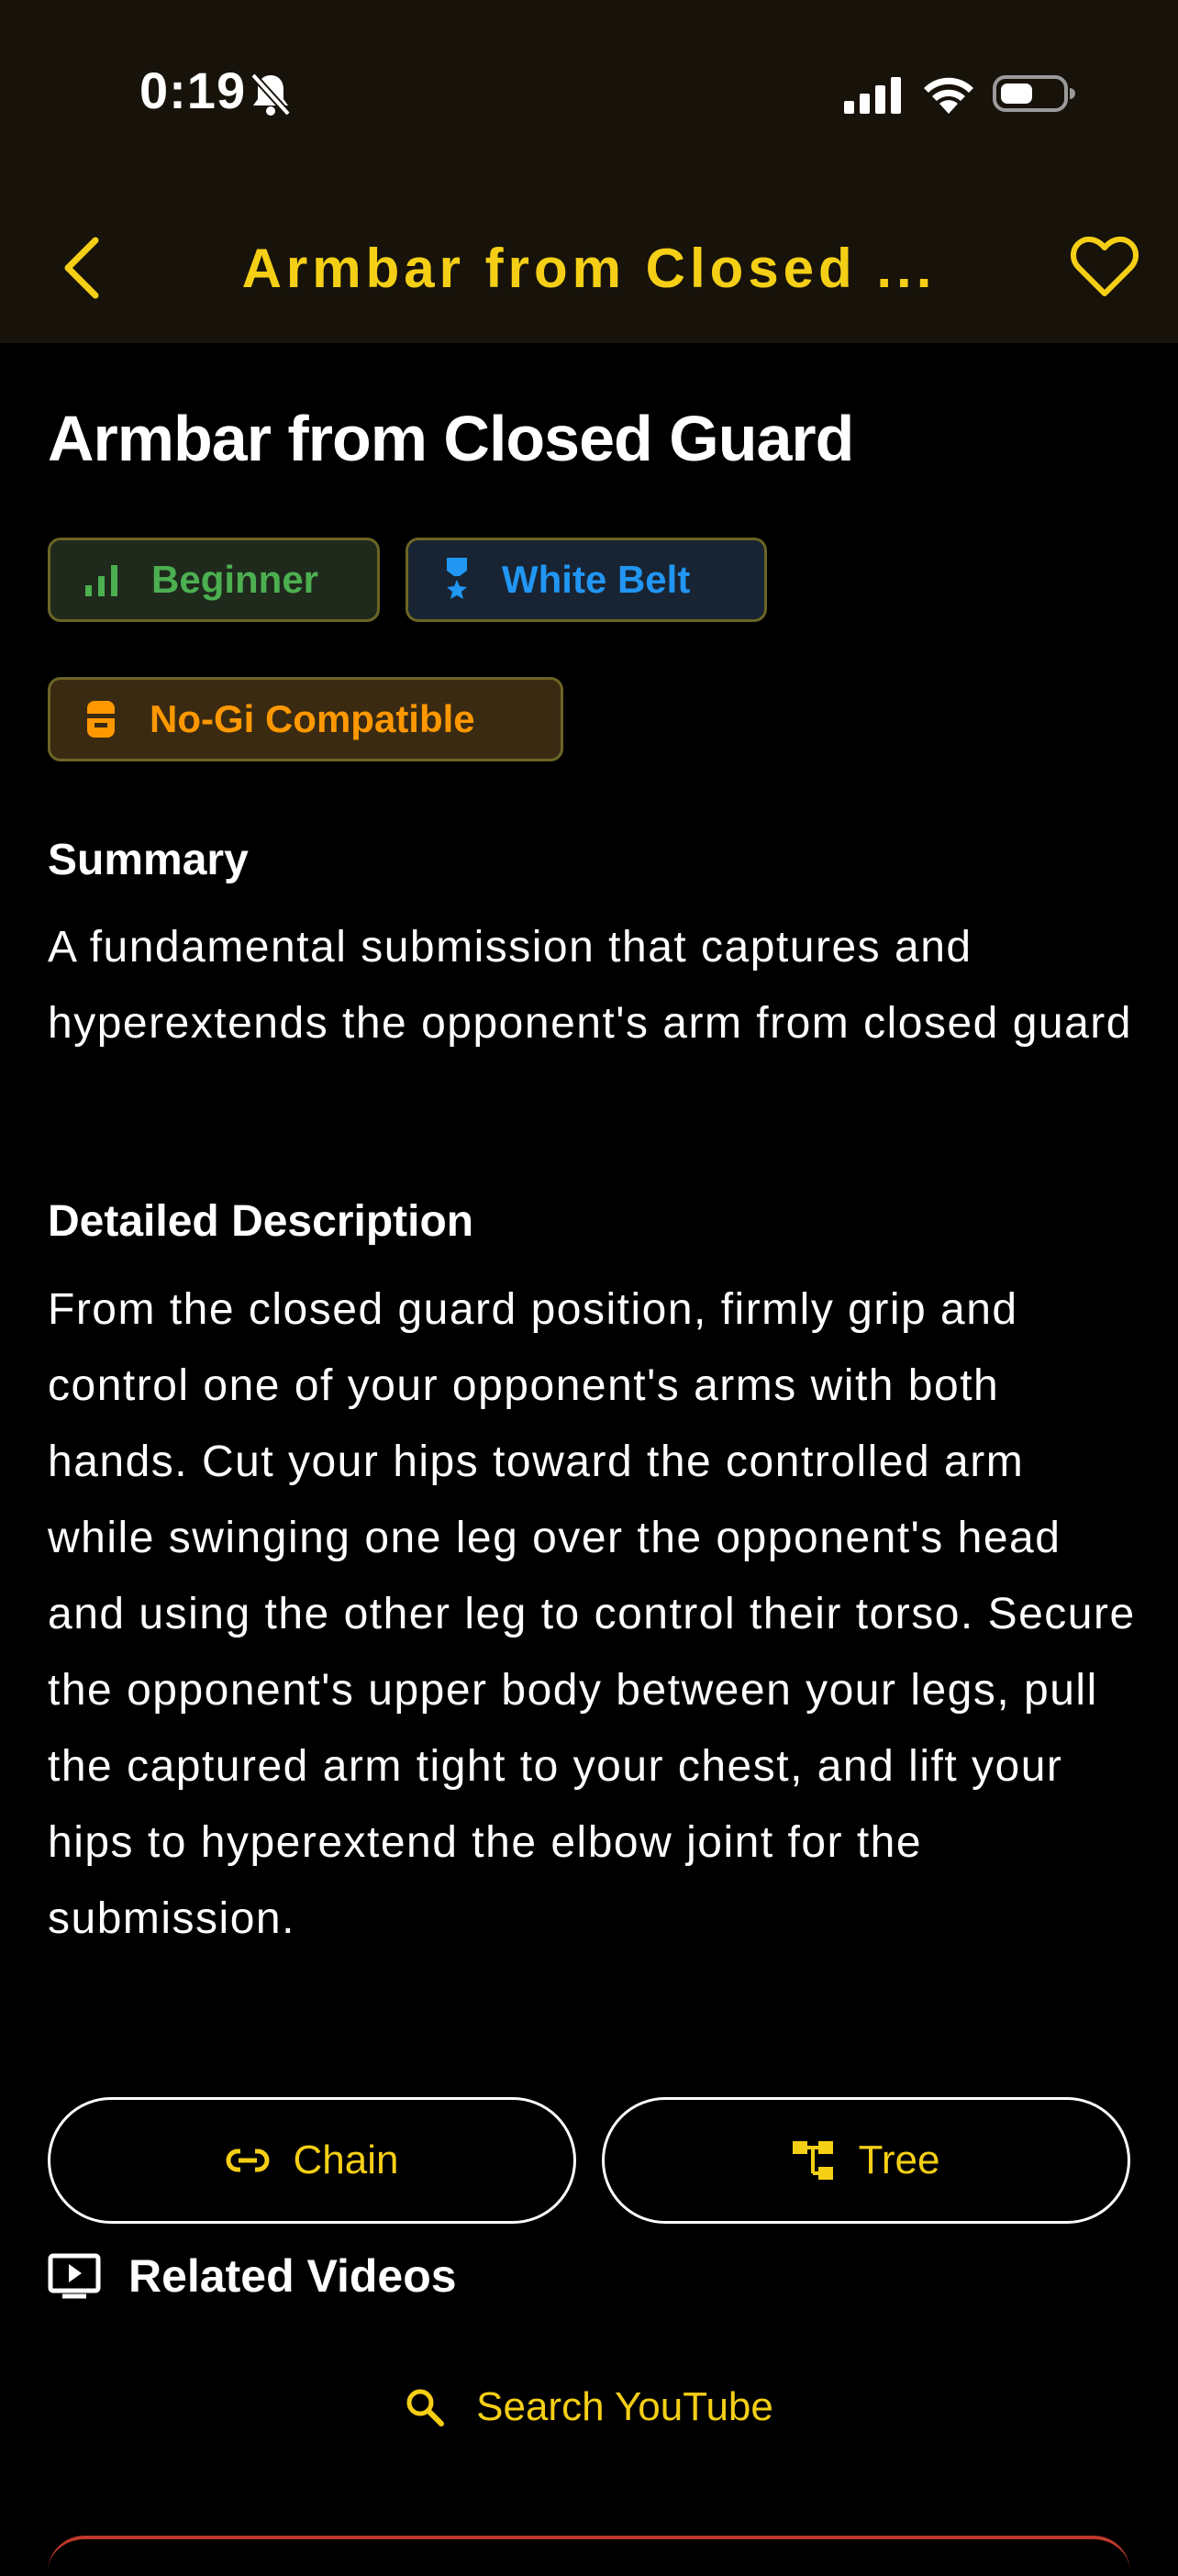  I want to click on difficulty-badge: Beginner, so click(214, 580).